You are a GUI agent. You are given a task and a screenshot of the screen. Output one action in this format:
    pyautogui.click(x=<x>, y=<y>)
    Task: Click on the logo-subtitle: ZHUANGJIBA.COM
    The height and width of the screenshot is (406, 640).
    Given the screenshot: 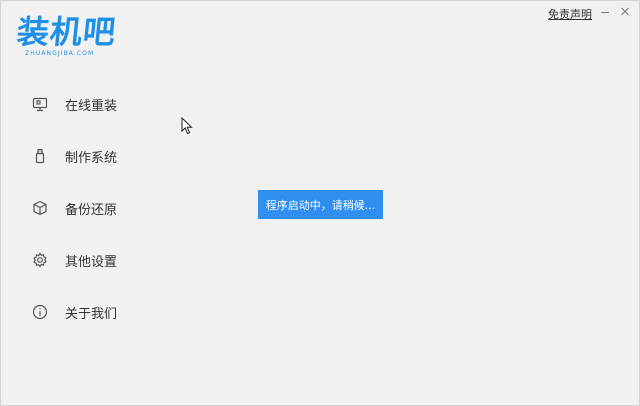 What is the action you would take?
    pyautogui.click(x=60, y=53)
    